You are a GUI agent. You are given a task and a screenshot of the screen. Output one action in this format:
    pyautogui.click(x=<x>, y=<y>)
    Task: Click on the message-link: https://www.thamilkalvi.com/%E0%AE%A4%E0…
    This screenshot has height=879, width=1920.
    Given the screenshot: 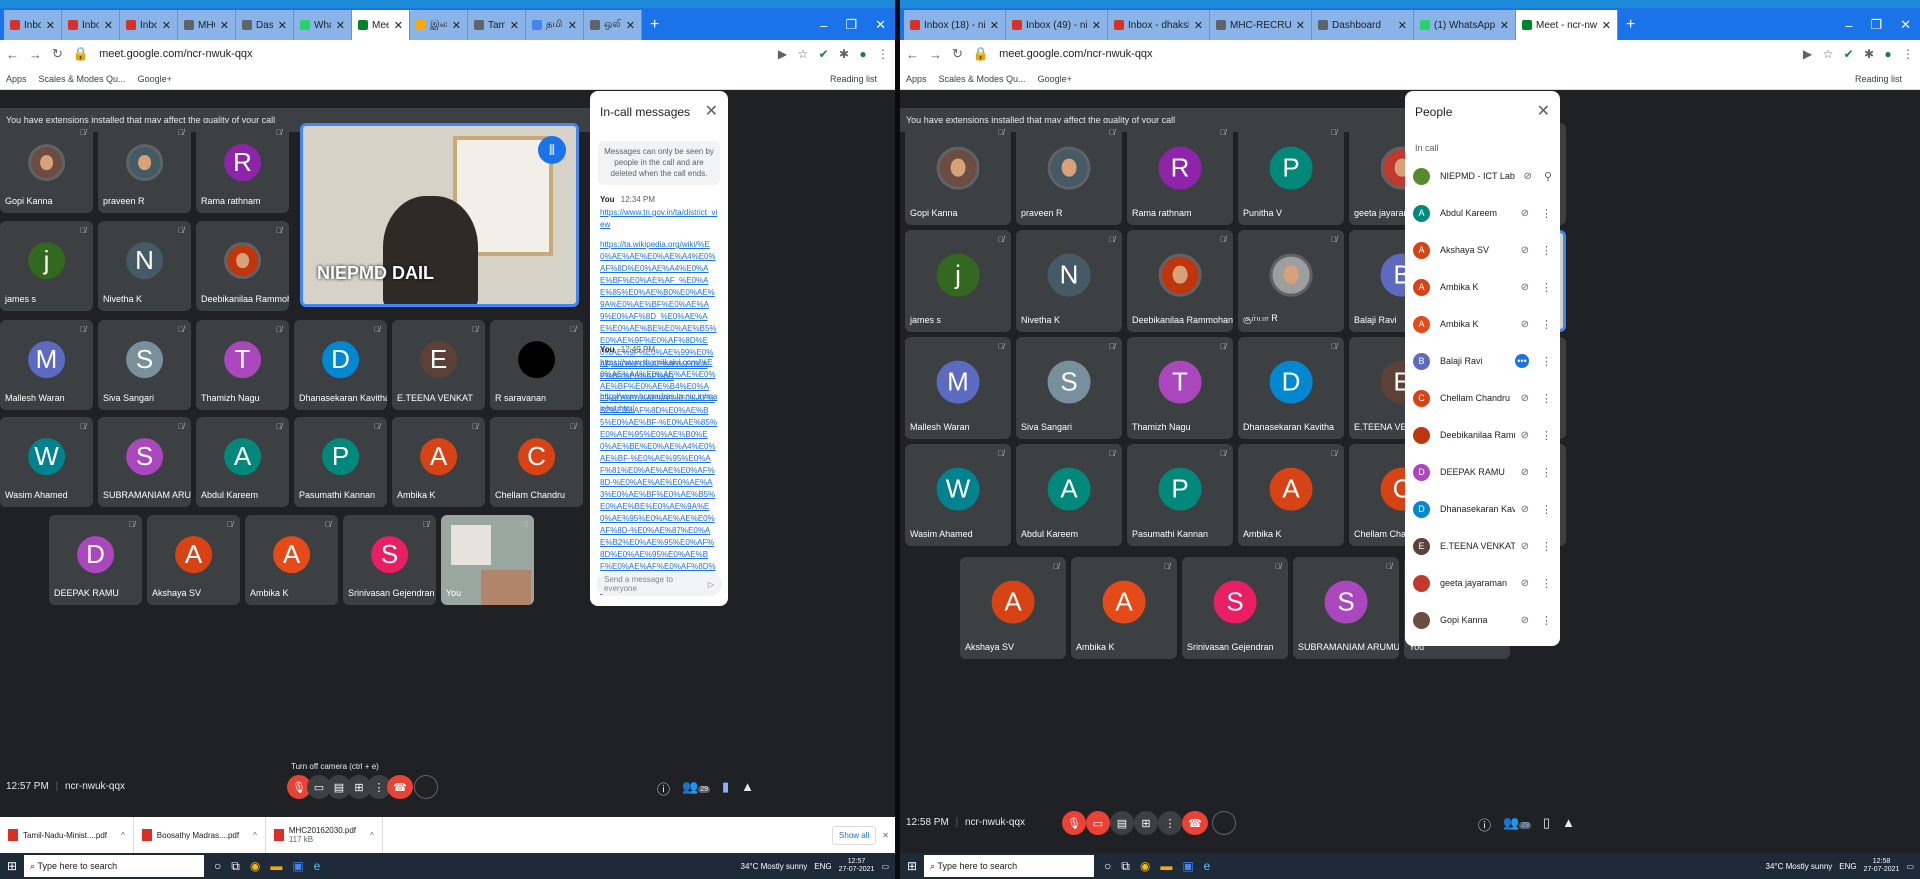 What is the action you would take?
    pyautogui.click(x=659, y=477)
    